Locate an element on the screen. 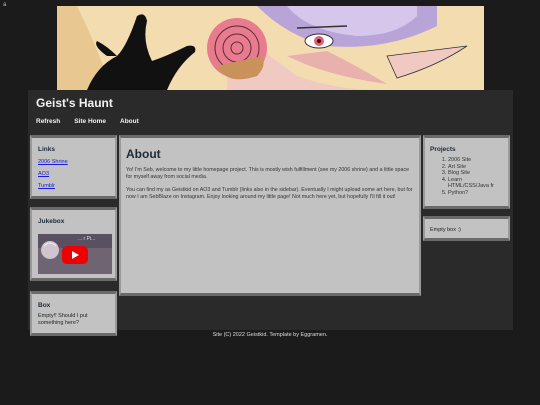 The image size is (540, 405). project-item: Art Site is located at coordinates (475, 167).